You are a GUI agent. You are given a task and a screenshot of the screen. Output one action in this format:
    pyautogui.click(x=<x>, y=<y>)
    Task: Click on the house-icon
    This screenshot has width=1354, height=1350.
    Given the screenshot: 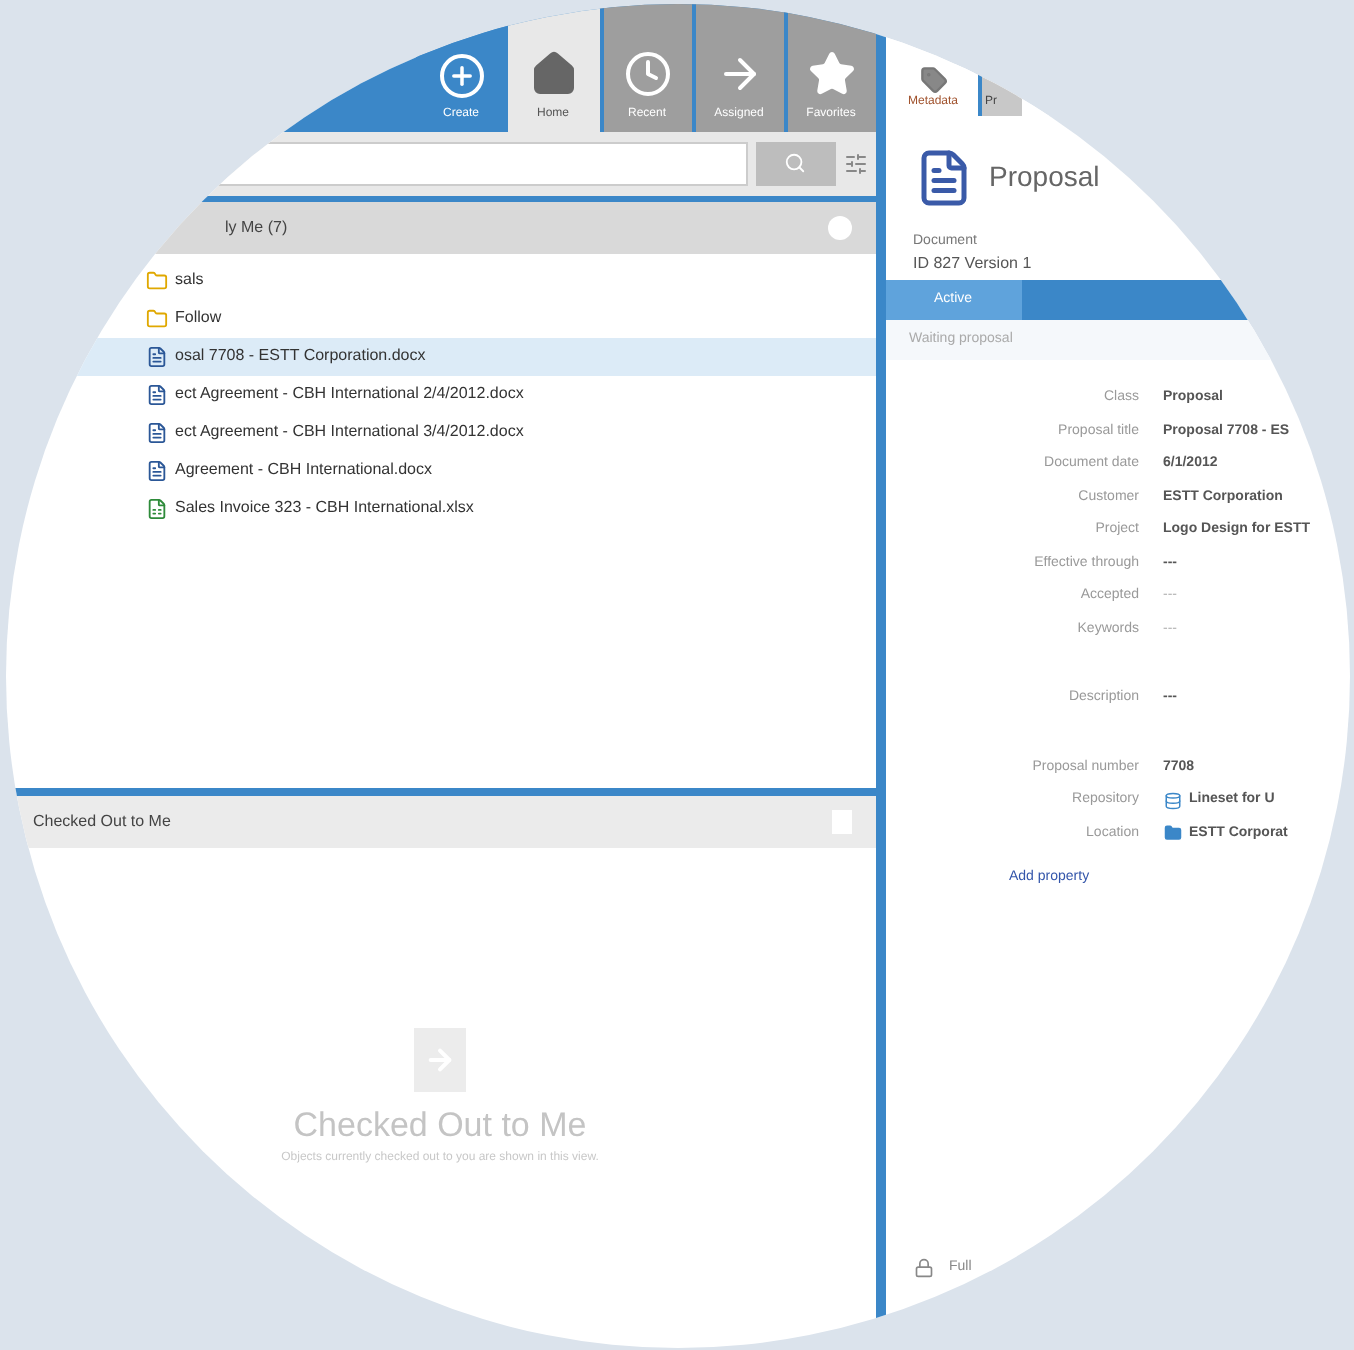 What is the action you would take?
    pyautogui.click(x=553, y=73)
    